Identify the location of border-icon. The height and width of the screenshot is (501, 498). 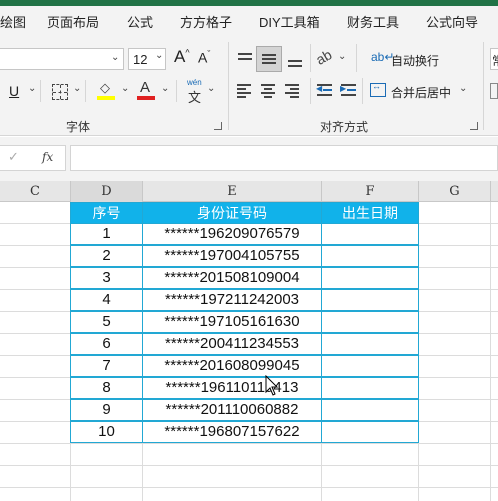
(60, 92).